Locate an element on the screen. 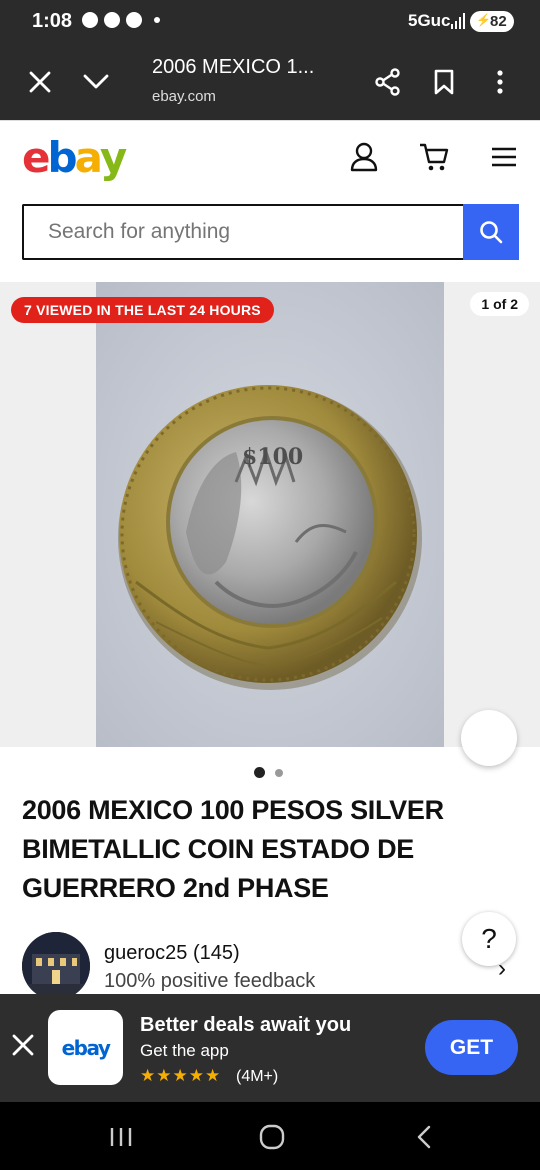 This screenshot has height=1170, width=540. banner-subtitle: Get the app is located at coordinates (184, 1050).